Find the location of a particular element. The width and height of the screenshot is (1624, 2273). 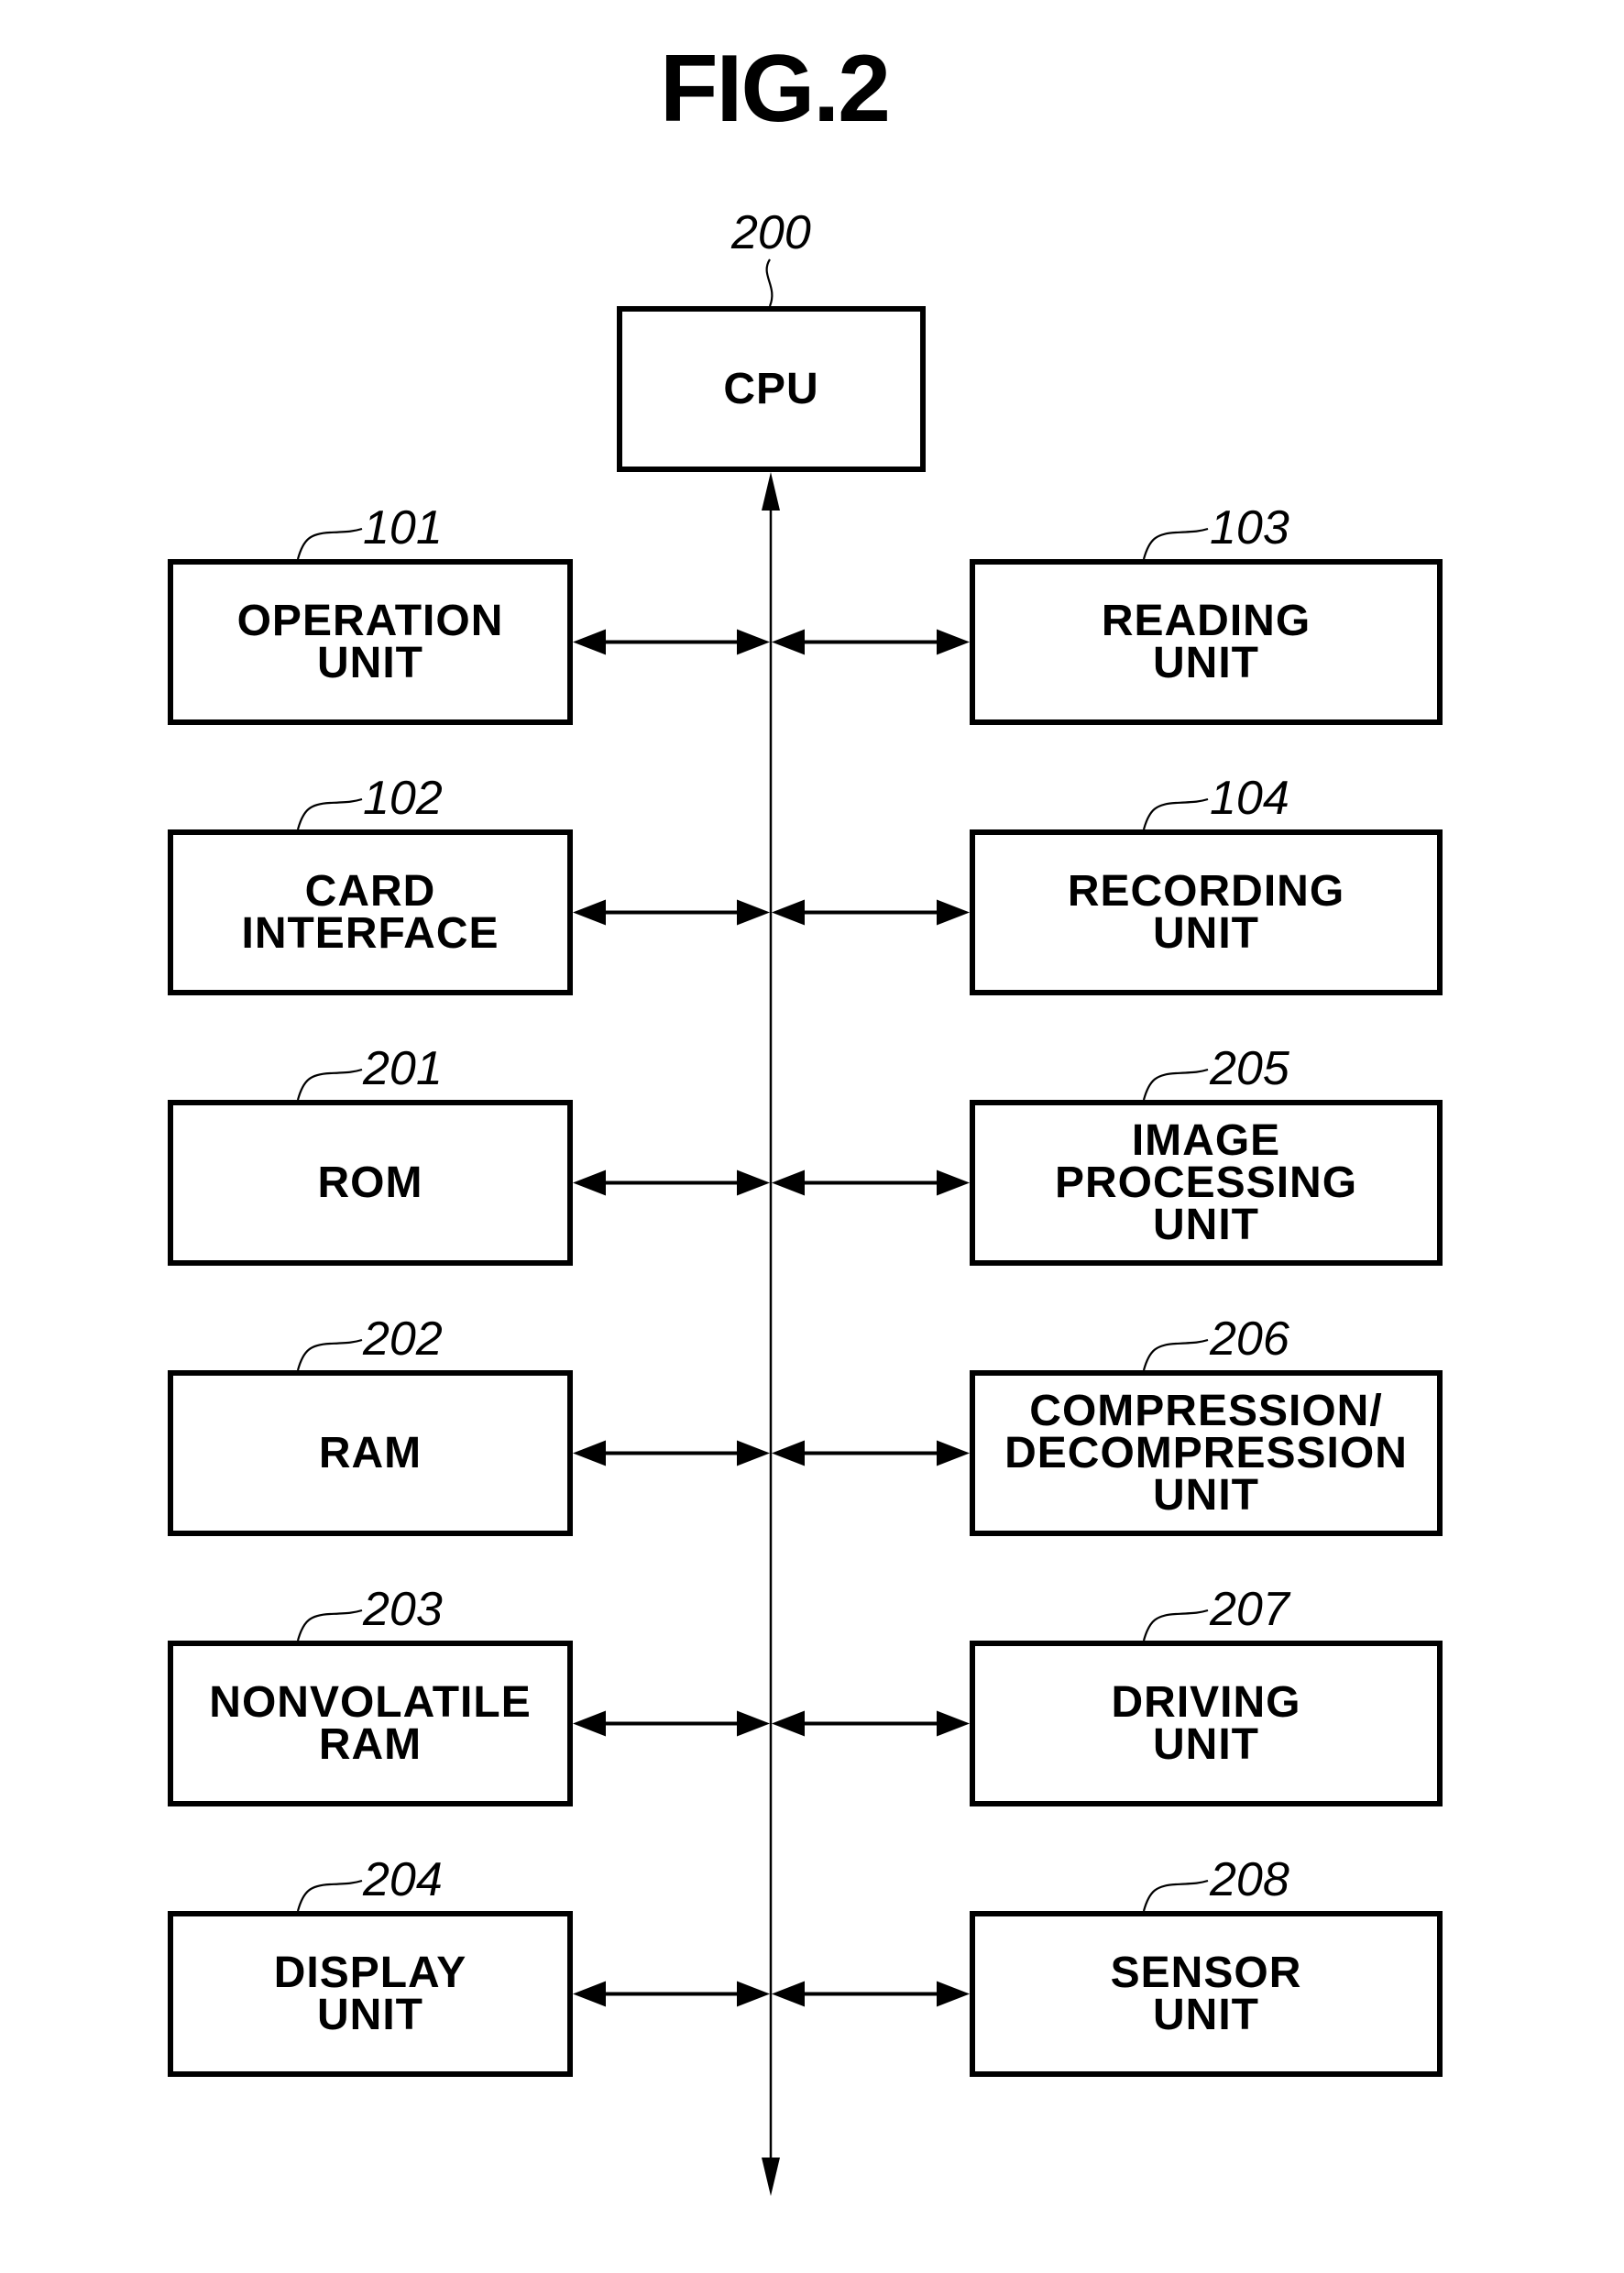

right-block-104-label: RECORDING UNIT is located at coordinates (1206, 912).